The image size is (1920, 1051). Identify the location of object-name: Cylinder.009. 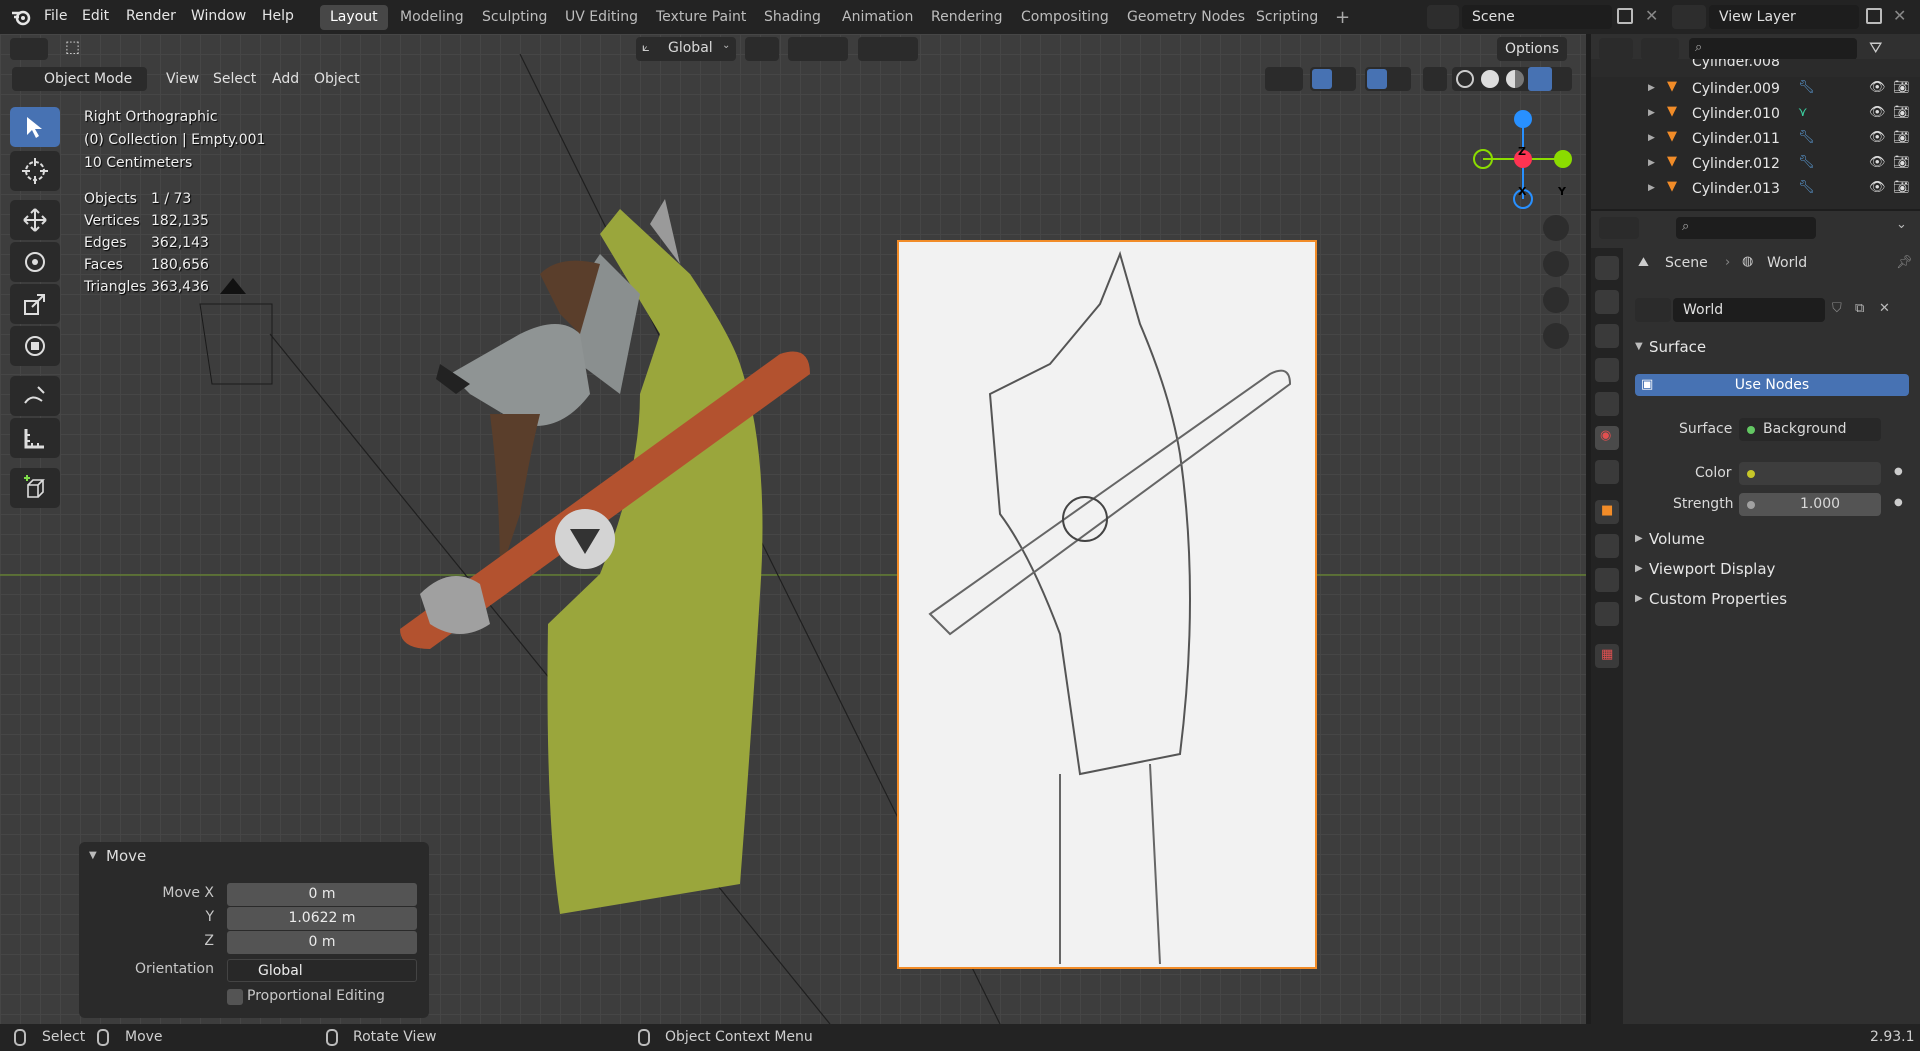
(1736, 89).